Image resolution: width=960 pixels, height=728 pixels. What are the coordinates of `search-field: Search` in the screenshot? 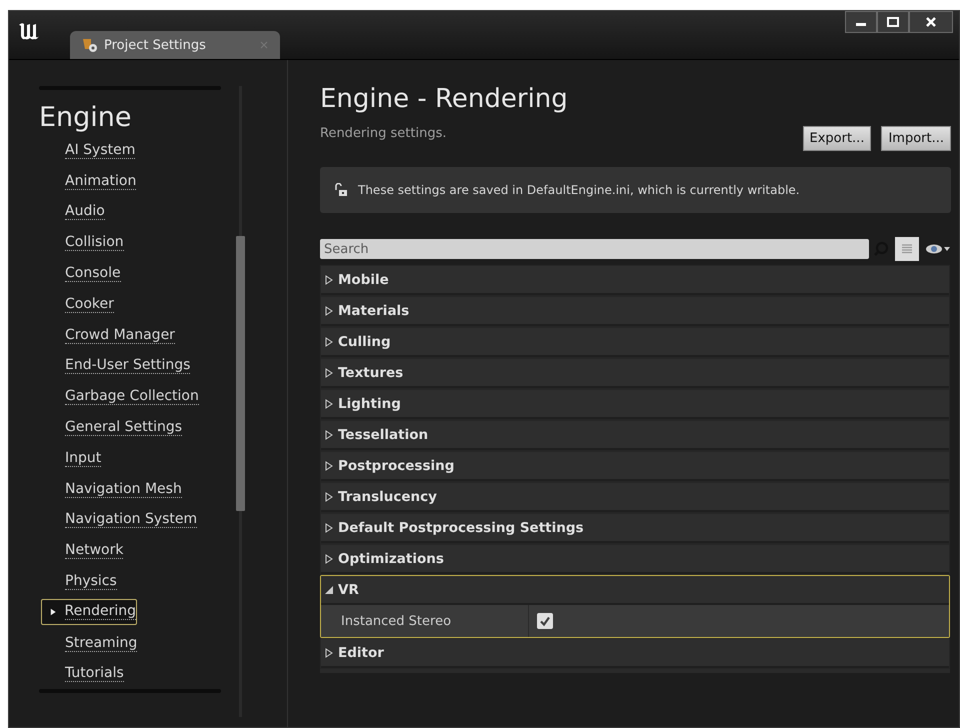 It's located at (594, 249).